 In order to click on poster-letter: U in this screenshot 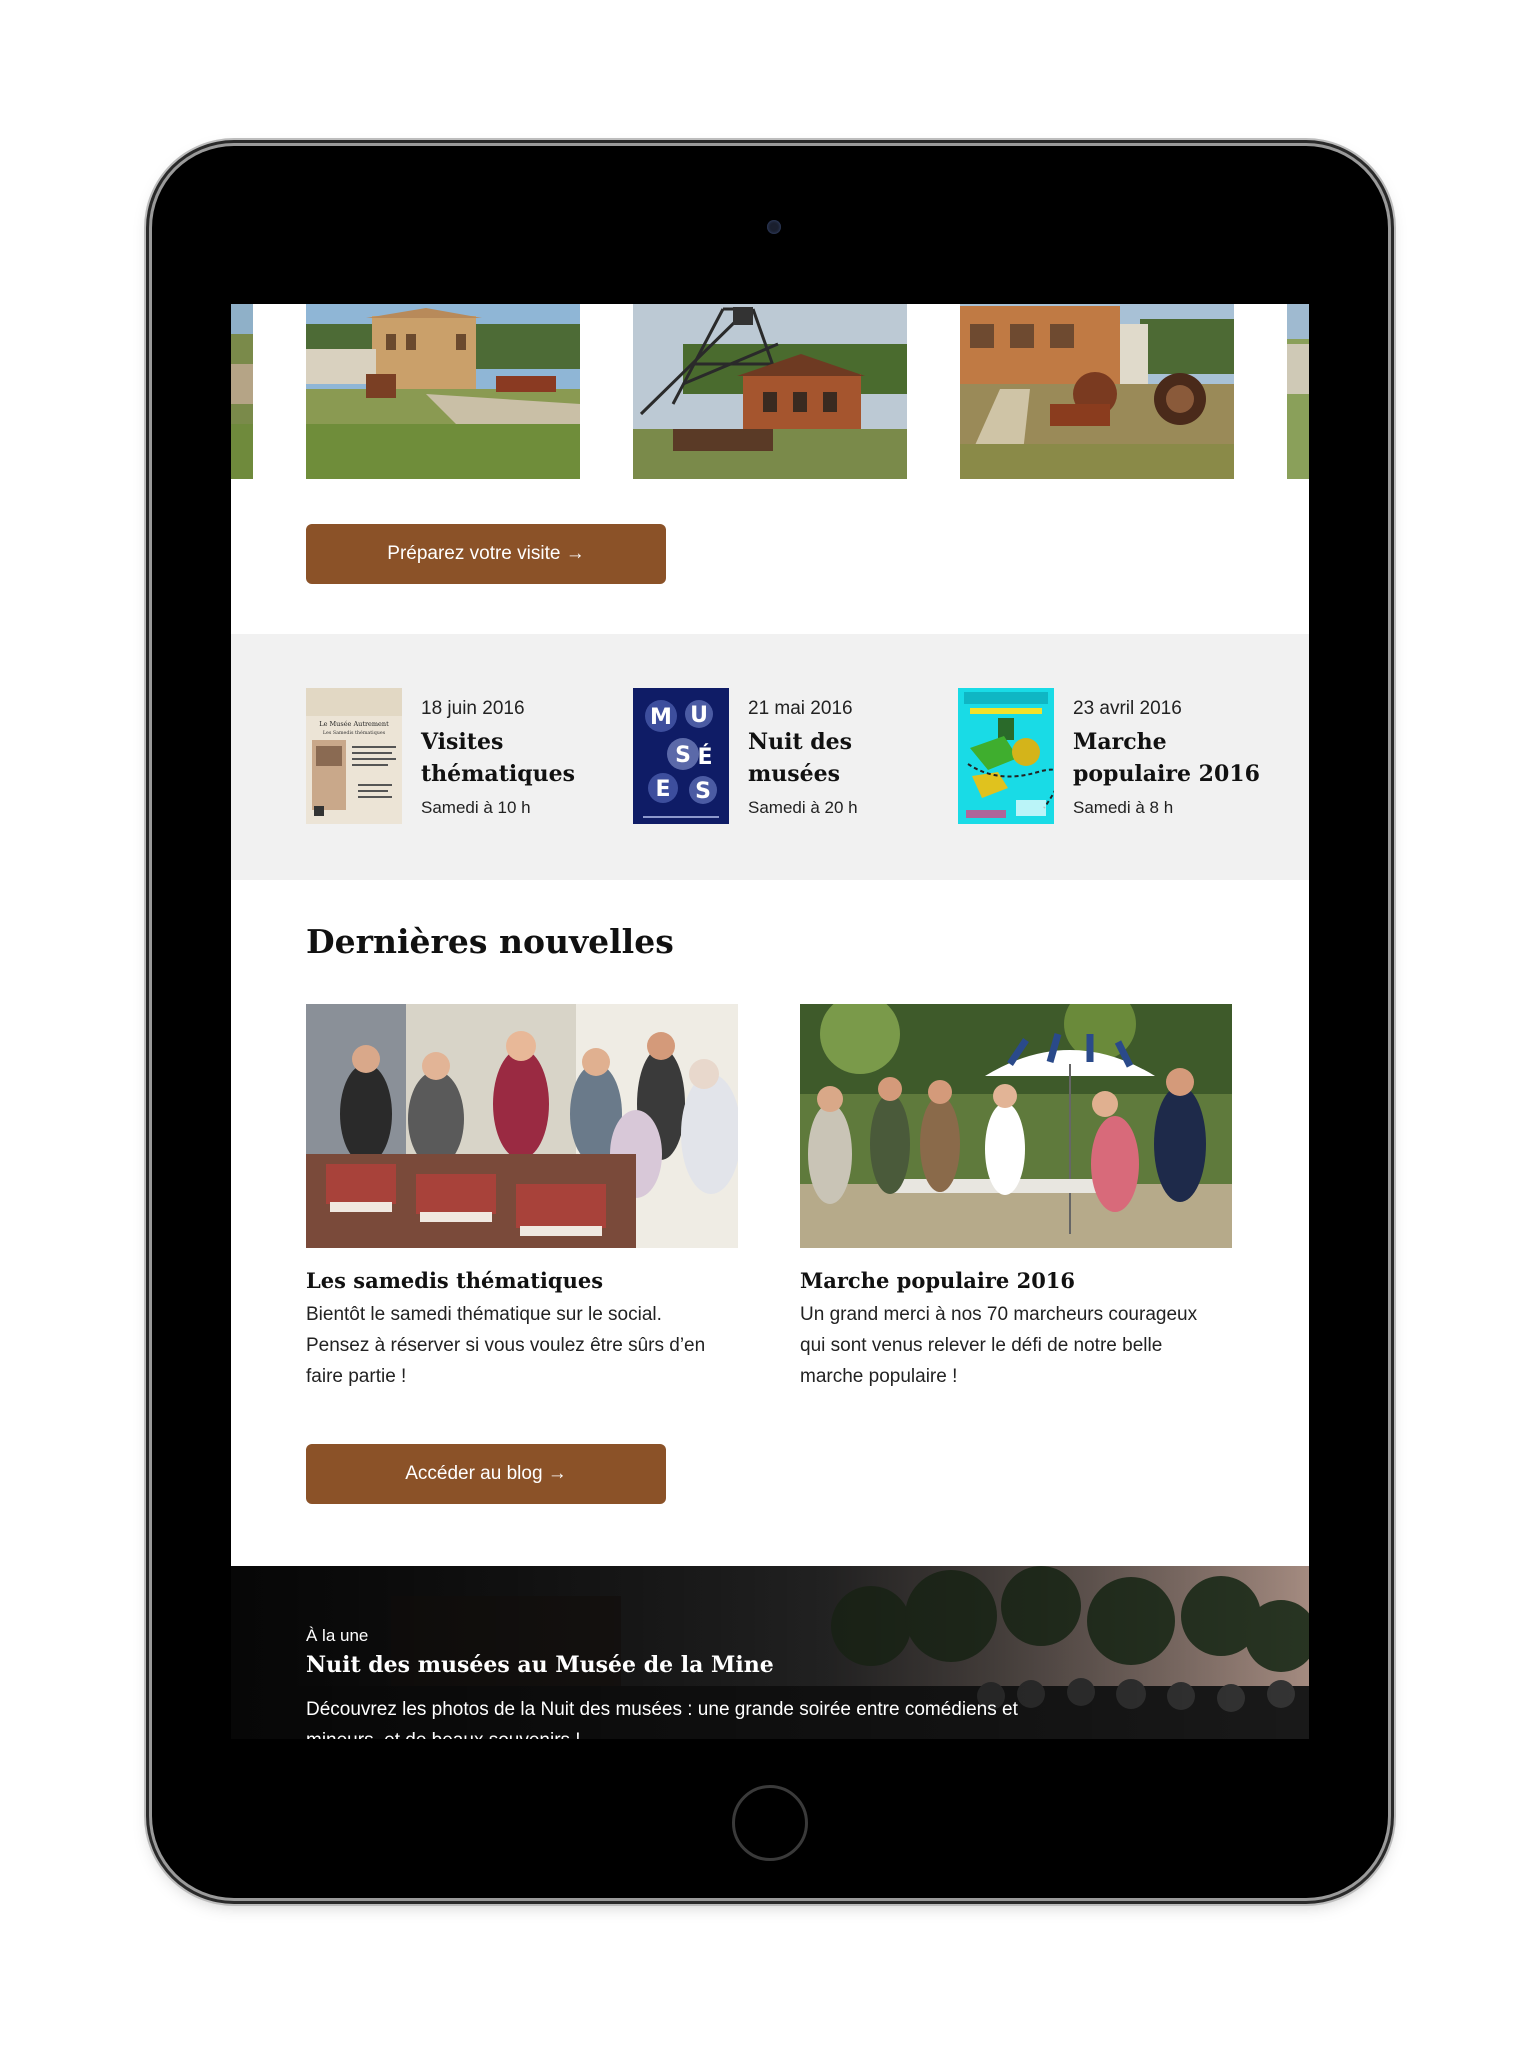, I will do `click(699, 715)`.